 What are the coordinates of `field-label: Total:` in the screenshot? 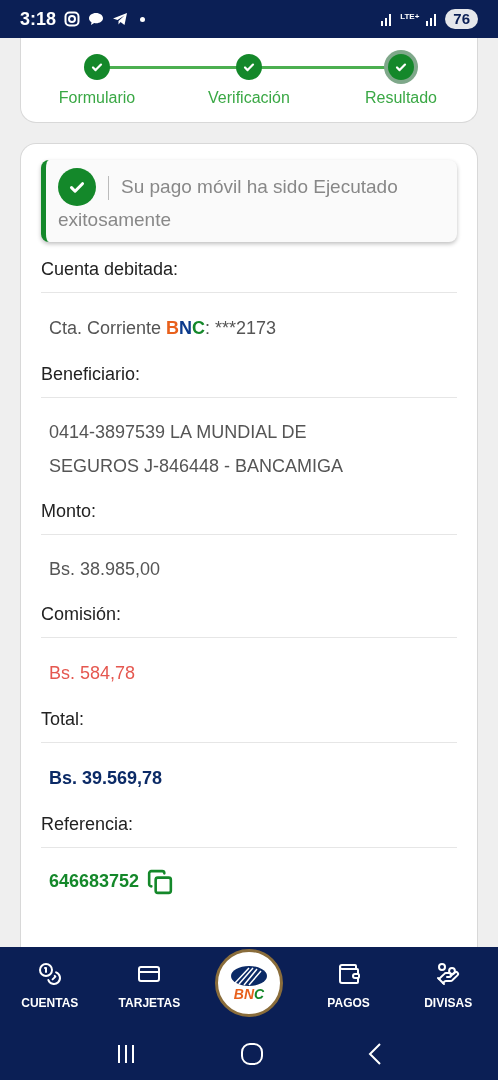 It's located at (249, 725).